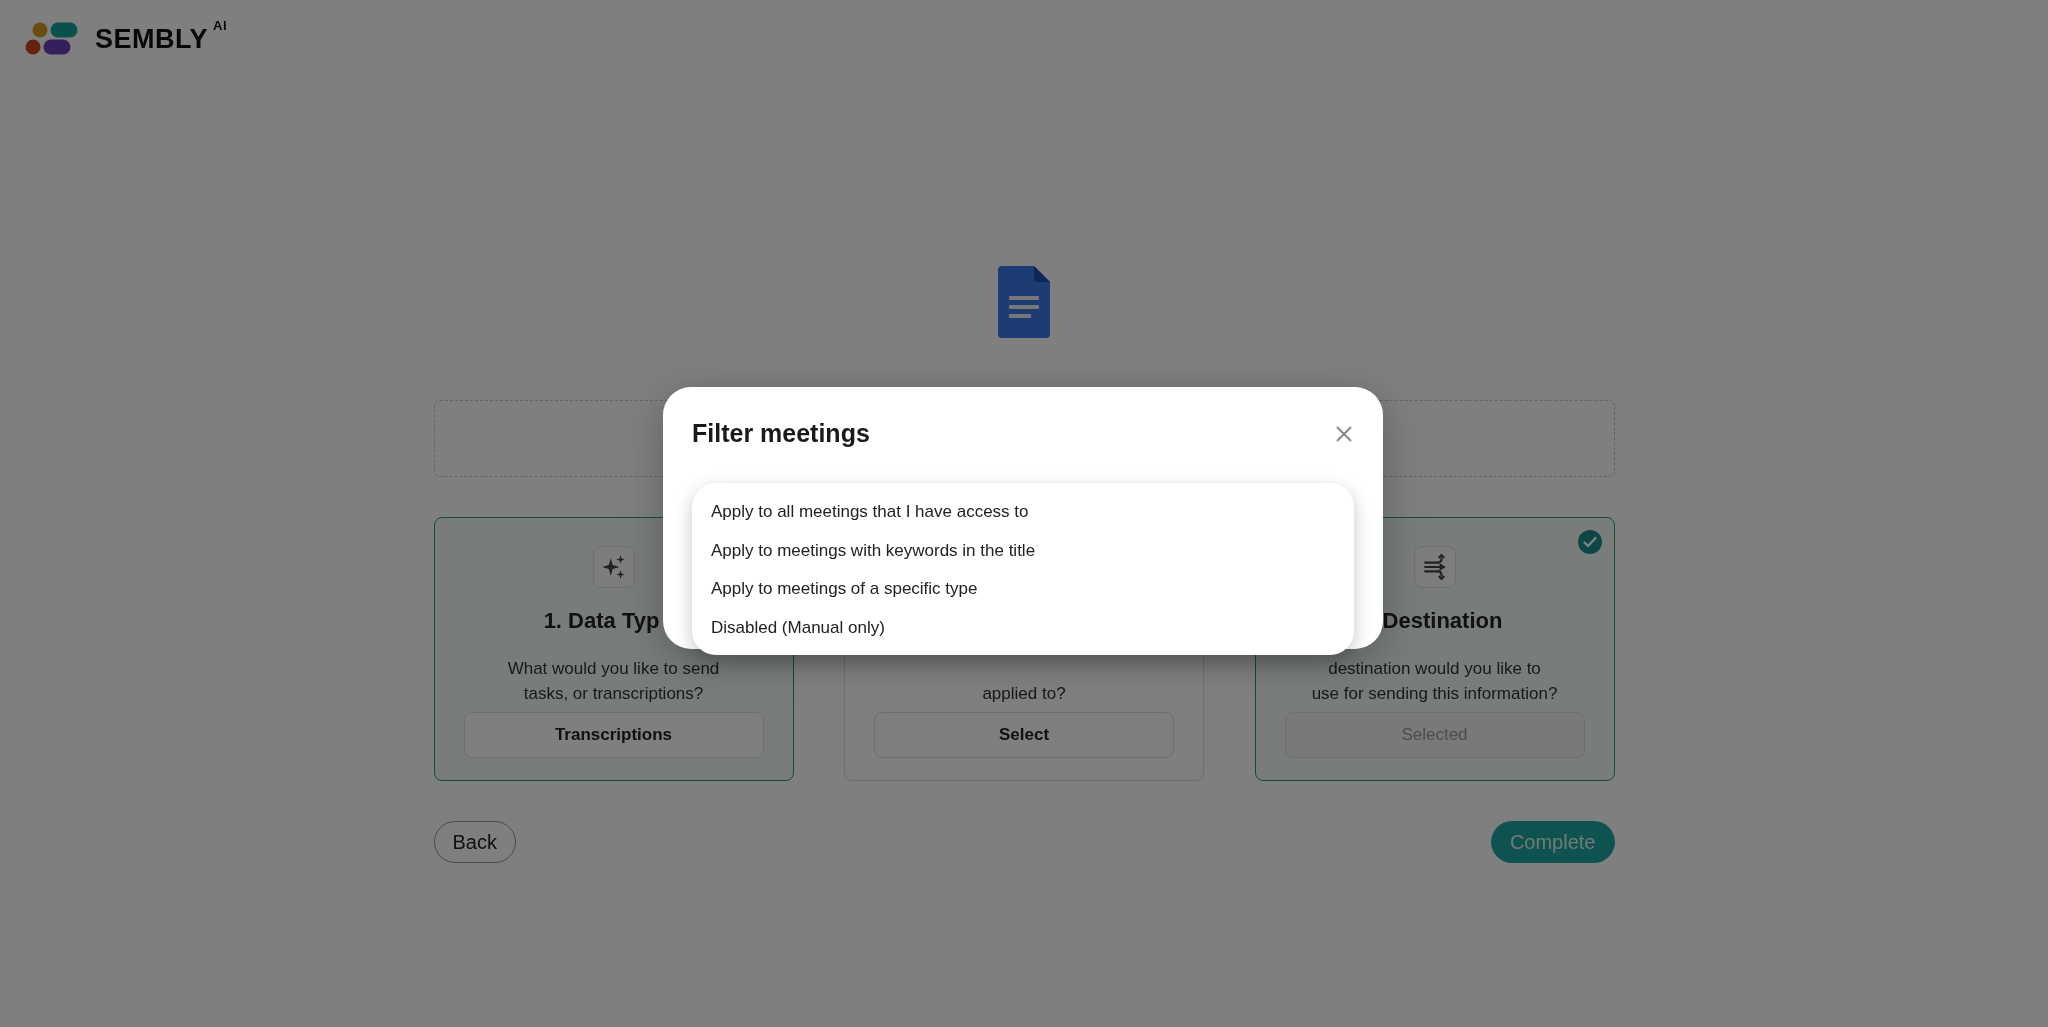 This screenshot has width=2048, height=1027. Describe the element at coordinates (1434, 669) in the screenshot. I see `card-description: destination would you like to` at that location.